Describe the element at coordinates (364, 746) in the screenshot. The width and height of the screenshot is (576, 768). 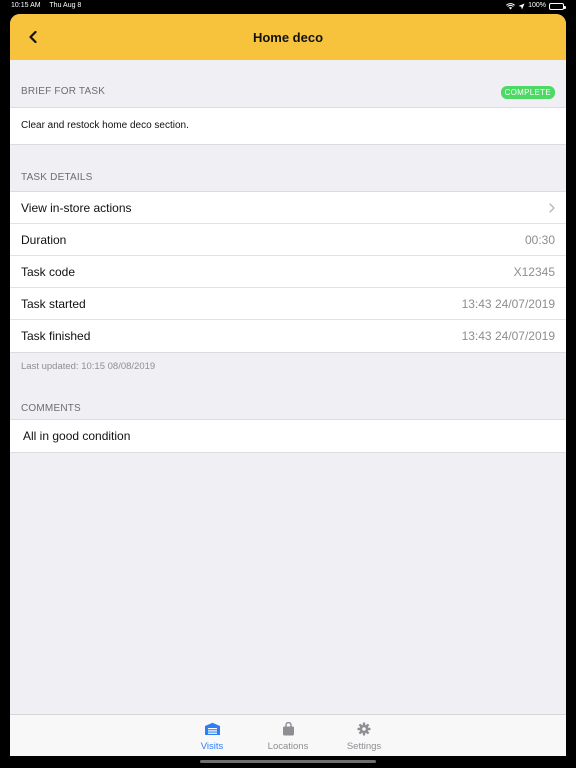
I see `tab-label: Settings` at that location.